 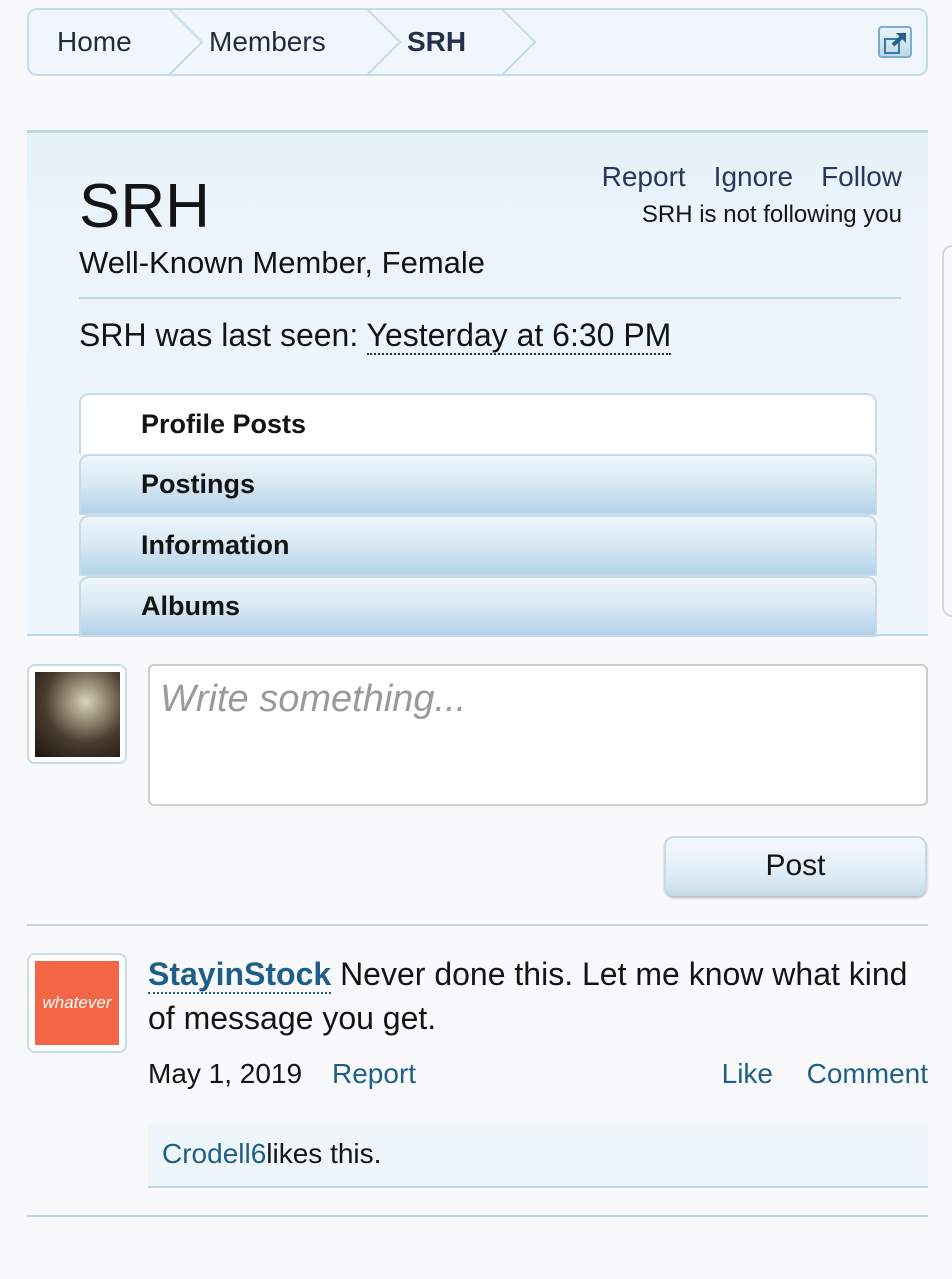 What do you see at coordinates (374, 1074) in the screenshot?
I see `post-report-link: Report` at bounding box center [374, 1074].